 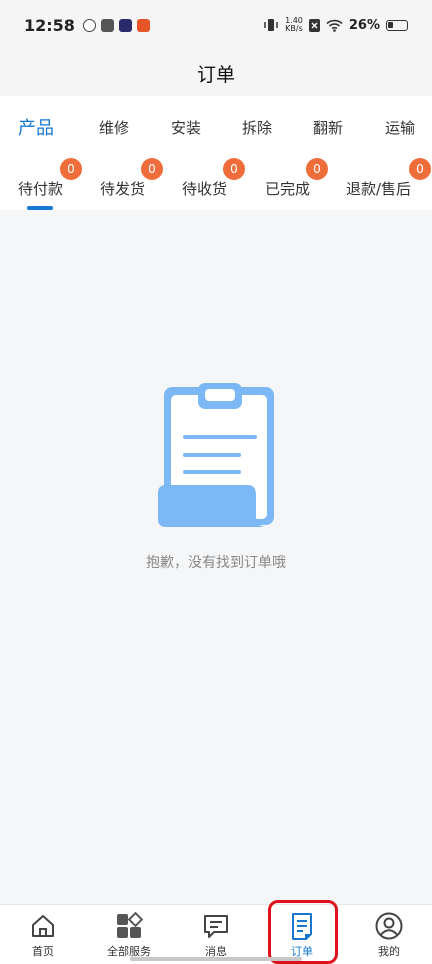 I want to click on tab-install: 安装, so click(x=186, y=127).